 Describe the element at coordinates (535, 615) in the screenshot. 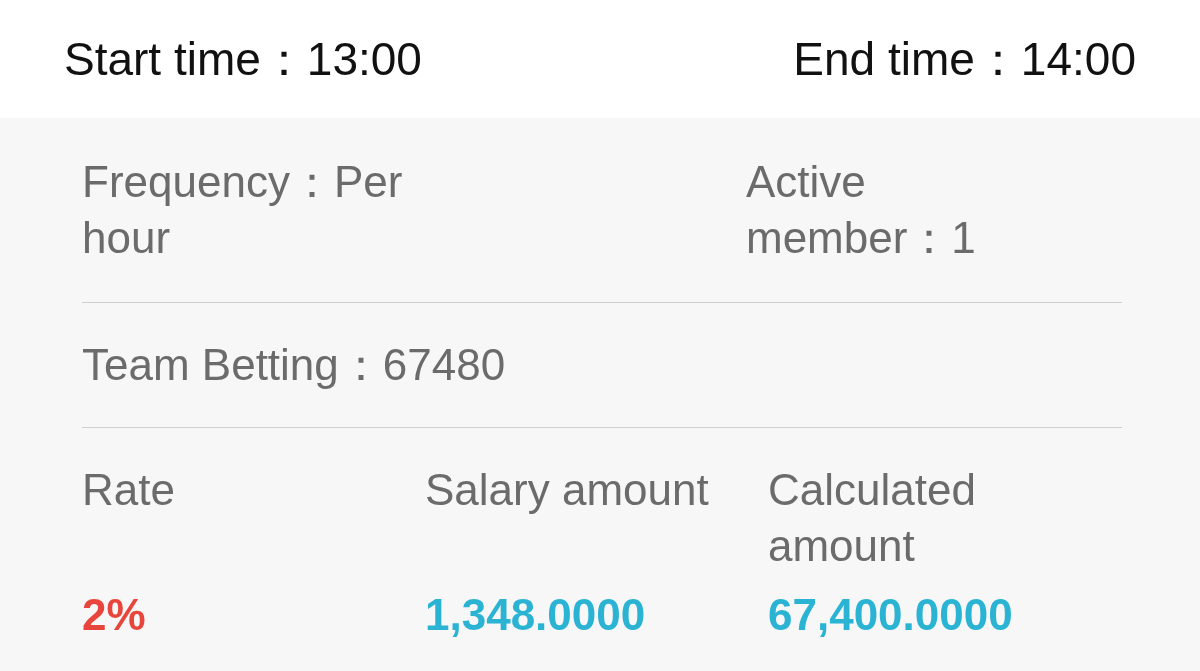

I see `table-cell-text: 1,348.0000` at that location.